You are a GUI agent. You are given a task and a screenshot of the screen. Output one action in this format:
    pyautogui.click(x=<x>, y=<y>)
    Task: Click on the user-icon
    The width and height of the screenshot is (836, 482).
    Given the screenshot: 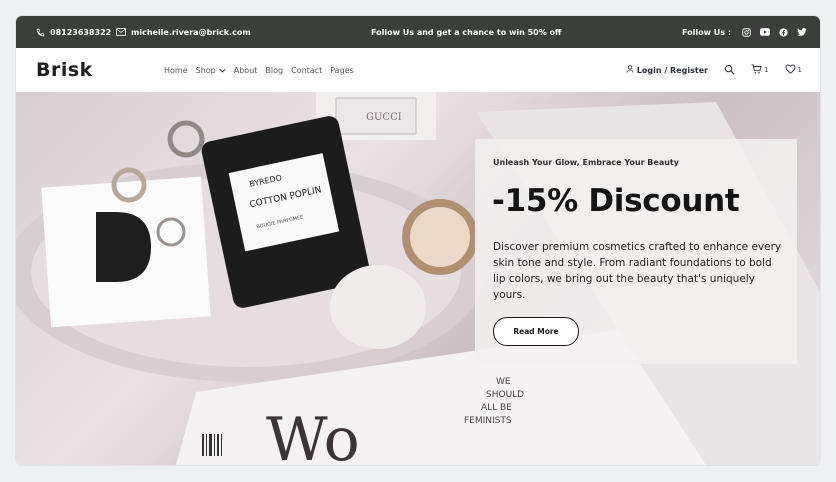 What is the action you would take?
    pyautogui.click(x=630, y=70)
    